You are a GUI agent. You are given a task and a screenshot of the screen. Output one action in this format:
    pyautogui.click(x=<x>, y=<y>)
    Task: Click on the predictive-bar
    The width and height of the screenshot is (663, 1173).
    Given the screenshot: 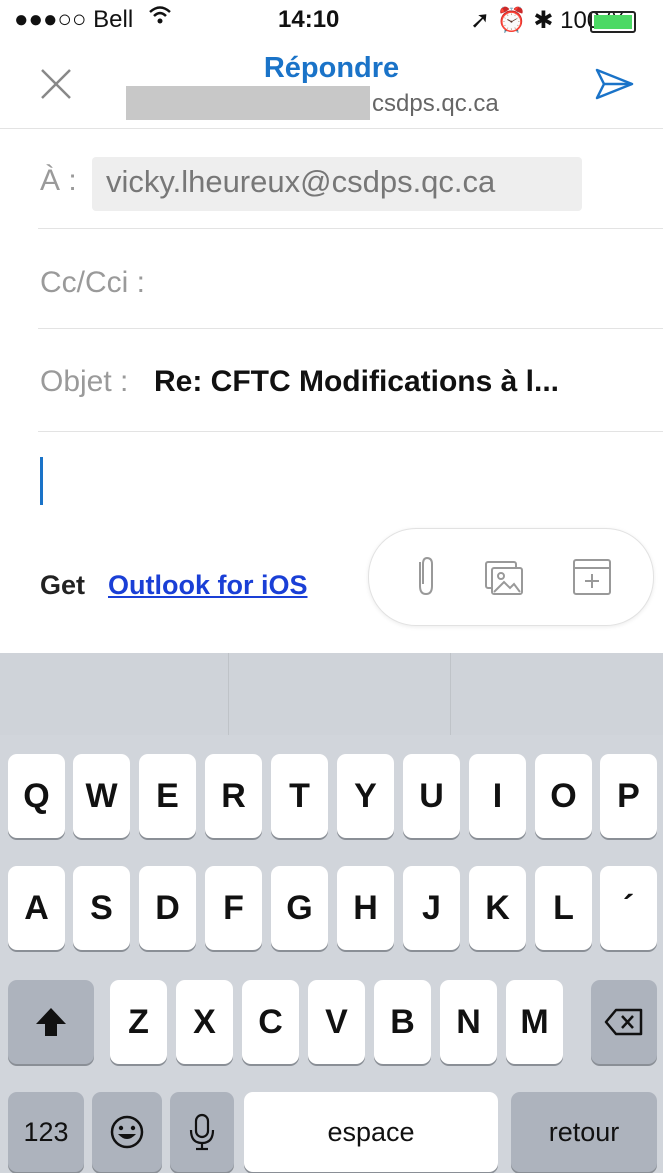 What is the action you would take?
    pyautogui.click(x=331, y=694)
    